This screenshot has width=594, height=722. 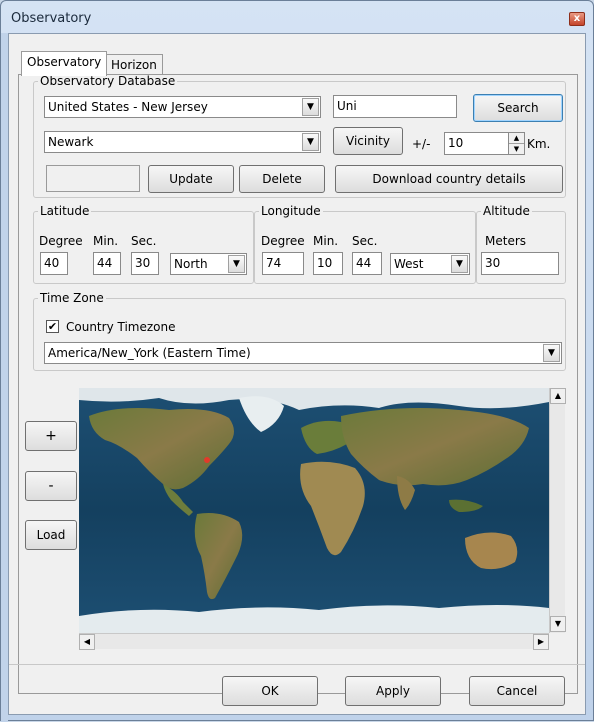 What do you see at coordinates (516, 149) in the screenshot?
I see `spin-down-icon: ▼` at bounding box center [516, 149].